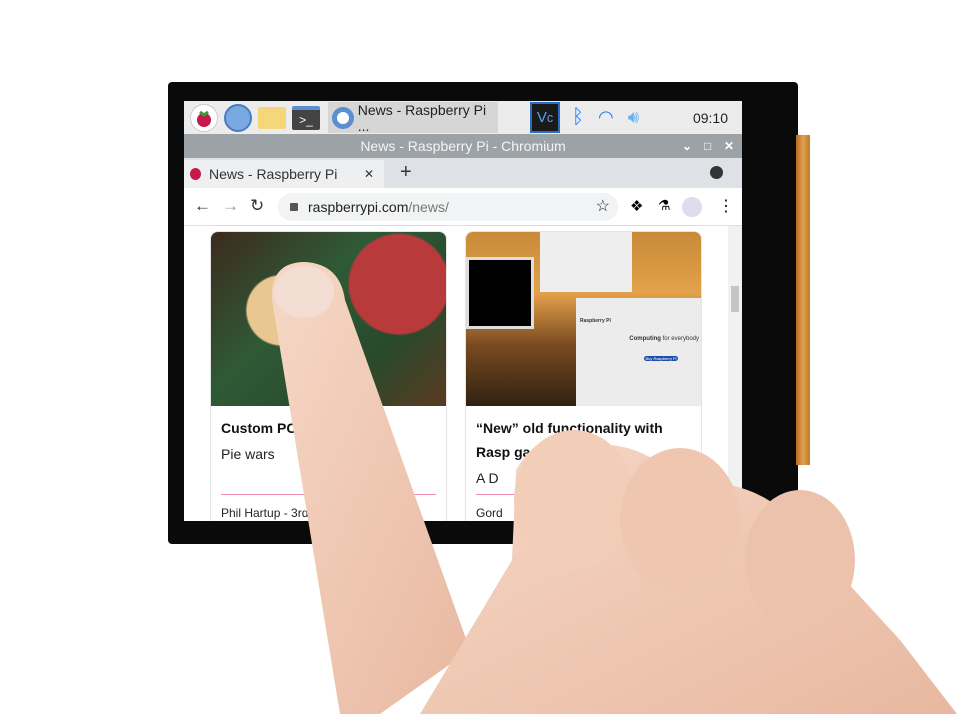 Image resolution: width=957 pixels, height=714 pixels. Describe the element at coordinates (304, 292) in the screenshot. I see `fingernail` at that location.